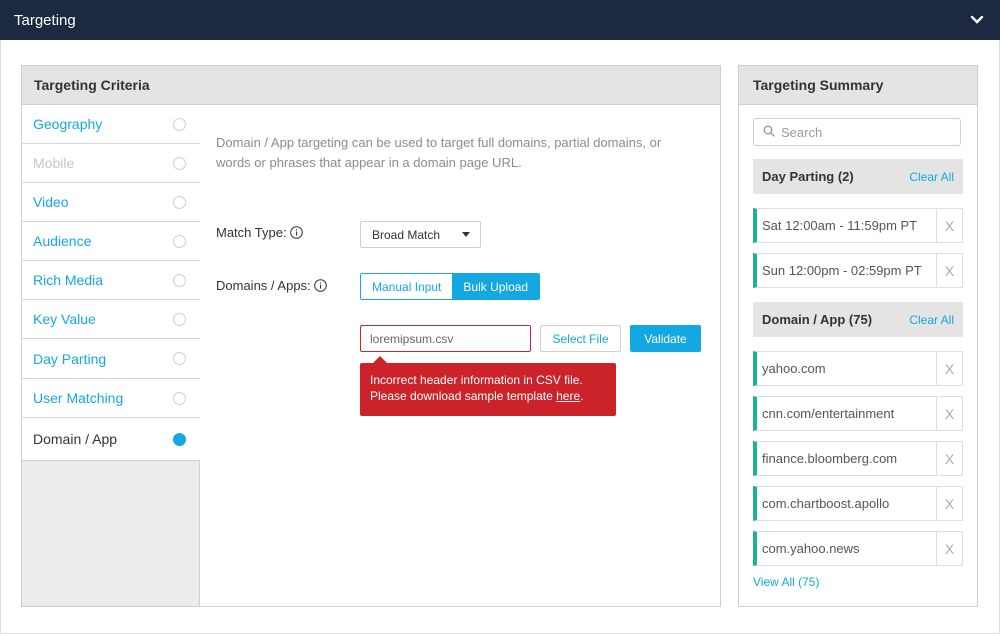 This screenshot has width=1000, height=634. What do you see at coordinates (406, 234) in the screenshot?
I see `match-type-value: Broad Match` at bounding box center [406, 234].